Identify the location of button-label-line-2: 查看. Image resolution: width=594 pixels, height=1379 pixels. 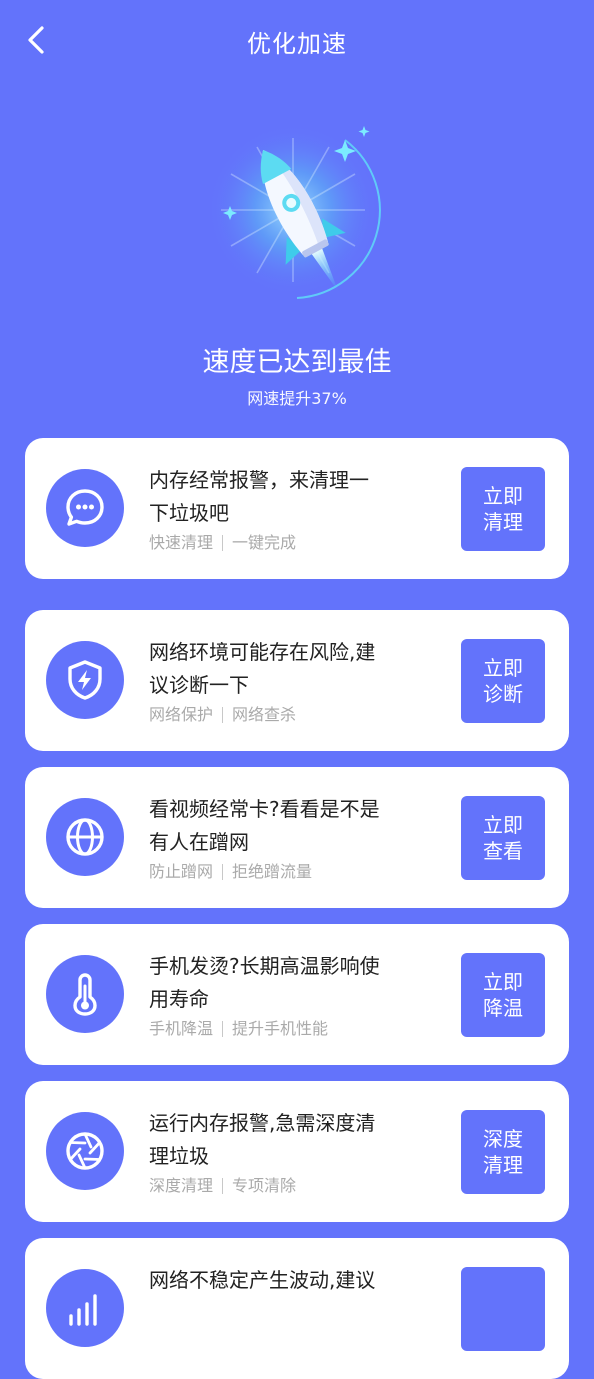
(503, 851).